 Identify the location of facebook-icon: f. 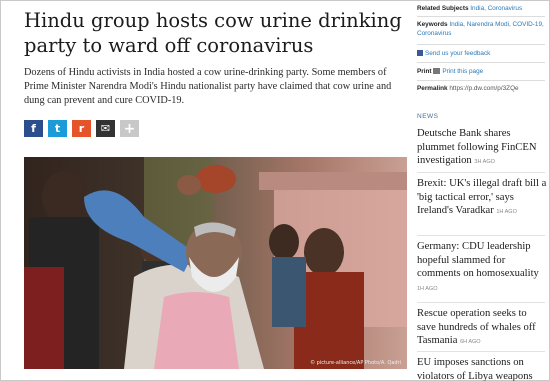
(33, 128).